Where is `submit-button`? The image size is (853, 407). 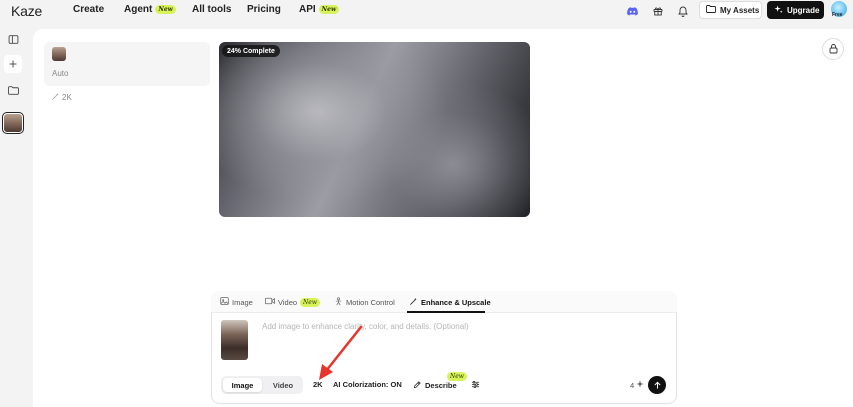
submit-button is located at coordinates (657, 385).